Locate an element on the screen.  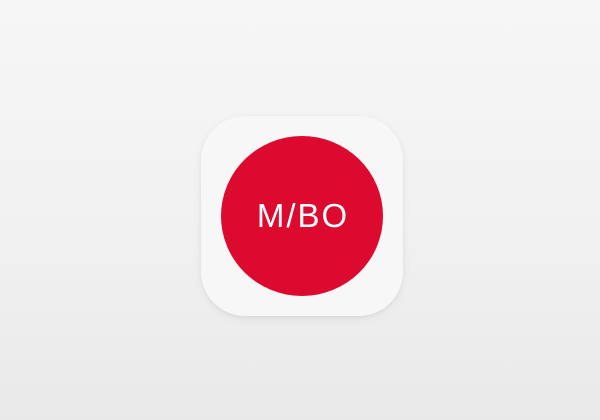
mibo-logo-circle: M/BO is located at coordinates (302, 216).